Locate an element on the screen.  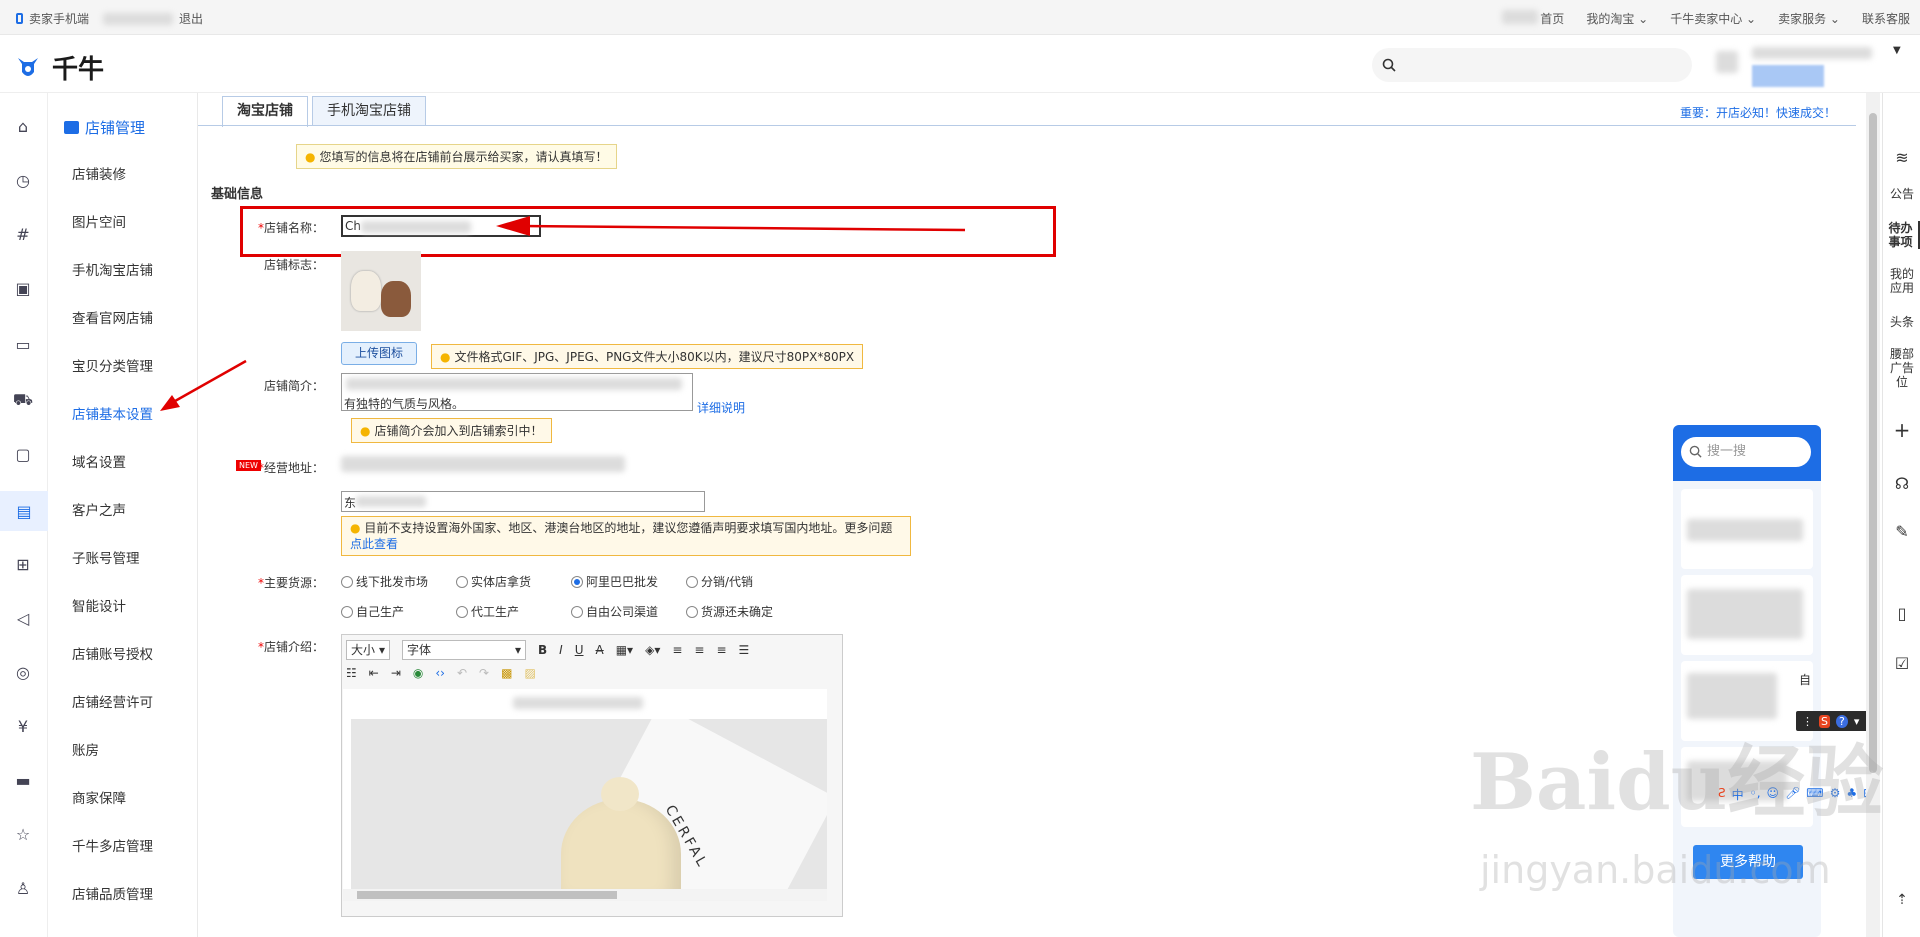
rail-my-apps: 我的应用 is located at coordinates (1901, 281).